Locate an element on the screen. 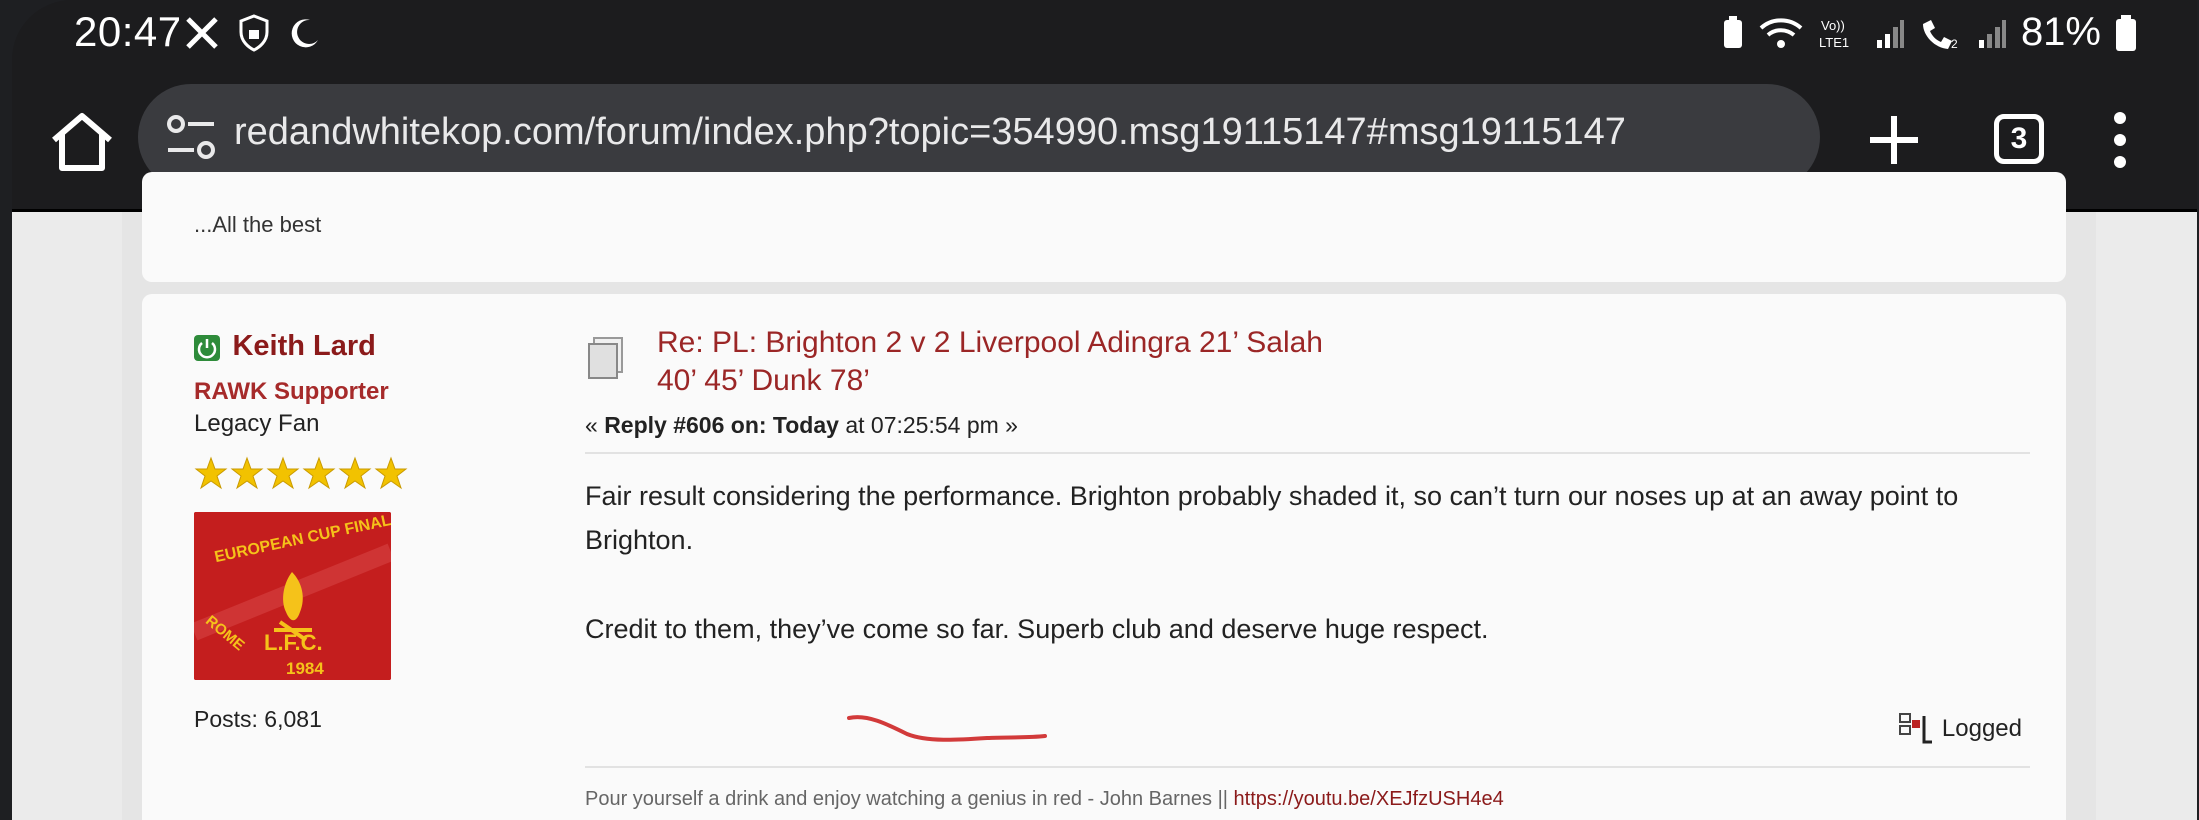 This screenshot has width=2199, height=820. battery-saver-icon is located at coordinates (1732, 31).